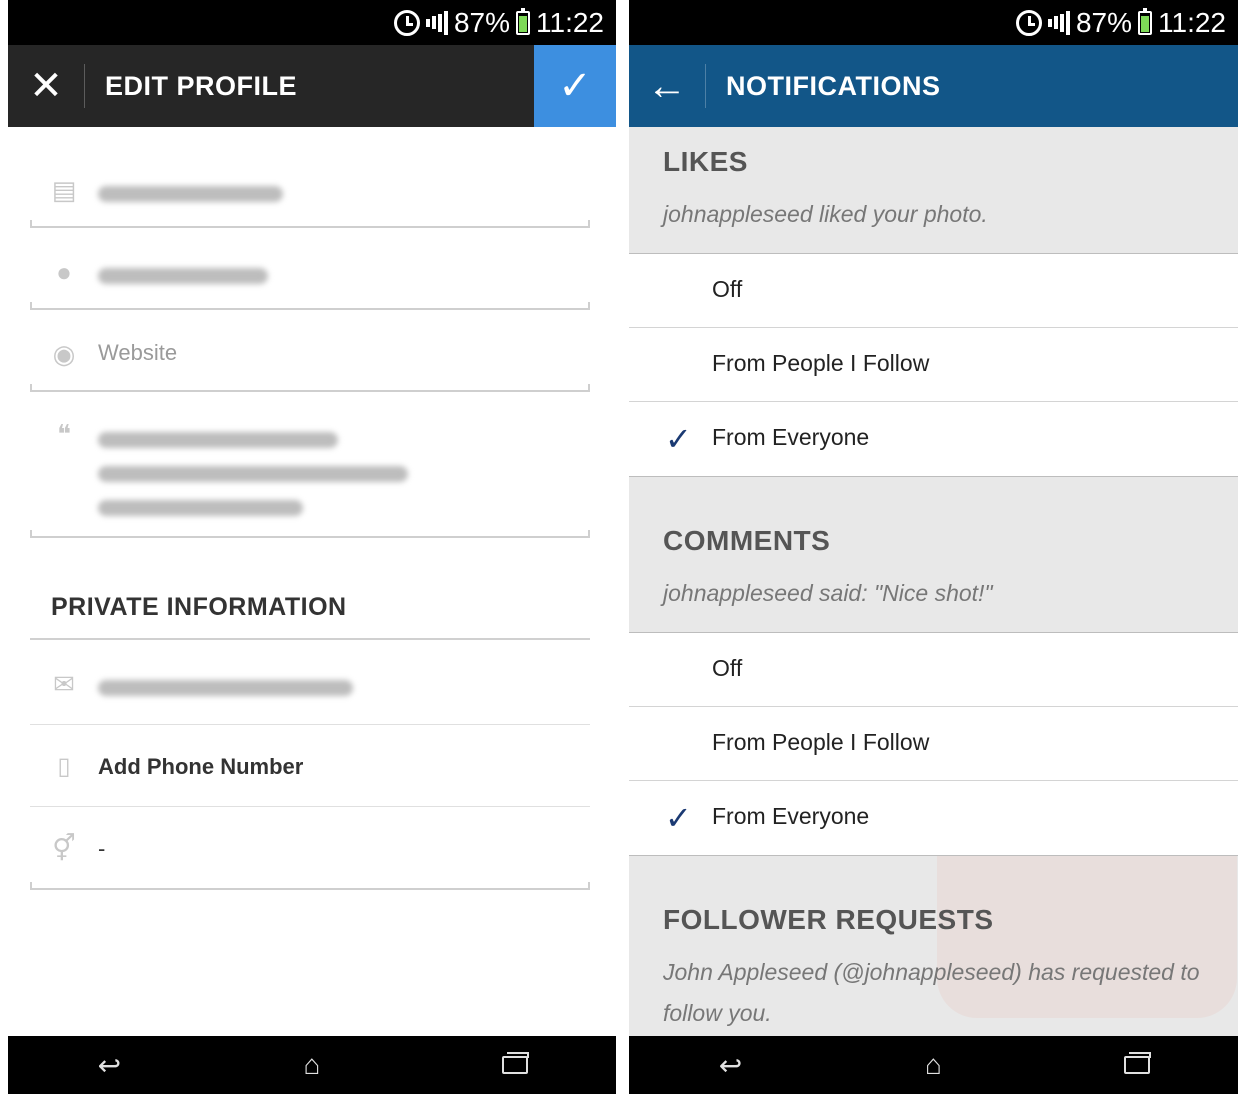 Image resolution: width=1238 pixels, height=1094 pixels. Describe the element at coordinates (747, 540) in the screenshot. I see `comments-heading: COMMENTS` at that location.